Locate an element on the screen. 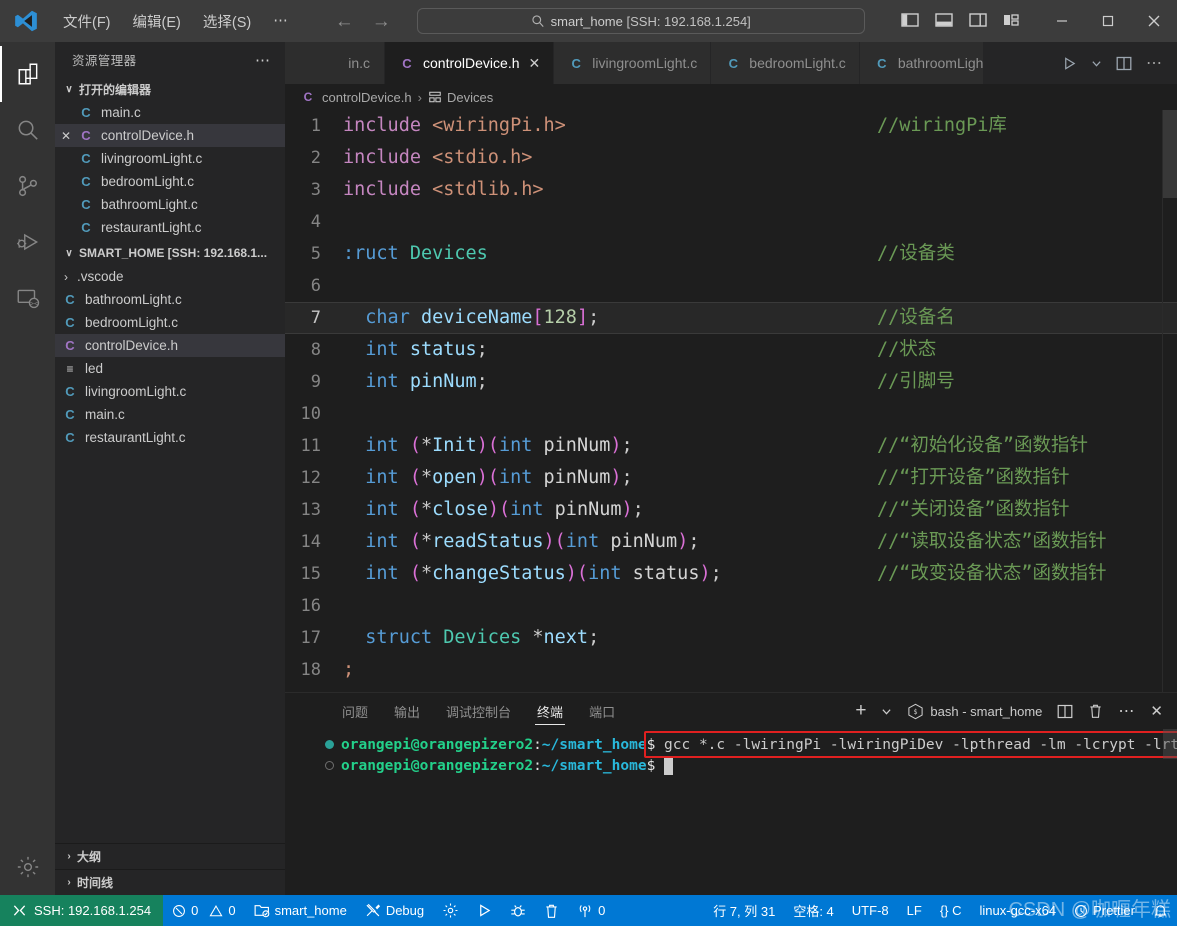  chevron-down-icon is located at coordinates (1096, 63).